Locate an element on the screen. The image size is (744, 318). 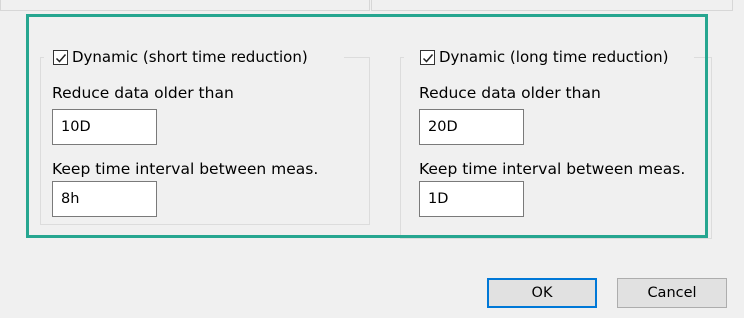
cancel-button: Cancel is located at coordinates (672, 293).